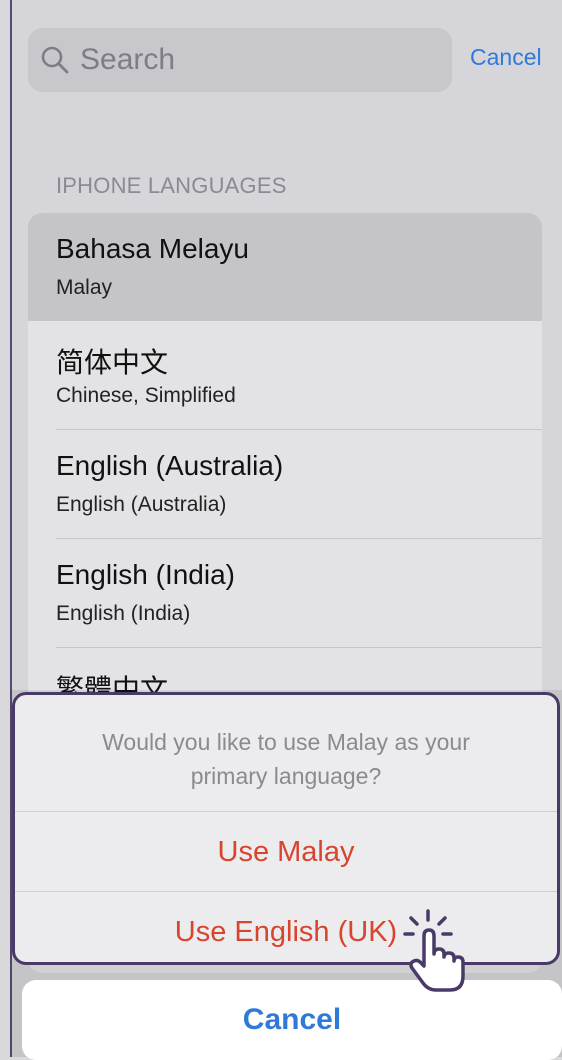 The height and width of the screenshot is (1060, 562). I want to click on language-name: English (India), so click(145, 574).